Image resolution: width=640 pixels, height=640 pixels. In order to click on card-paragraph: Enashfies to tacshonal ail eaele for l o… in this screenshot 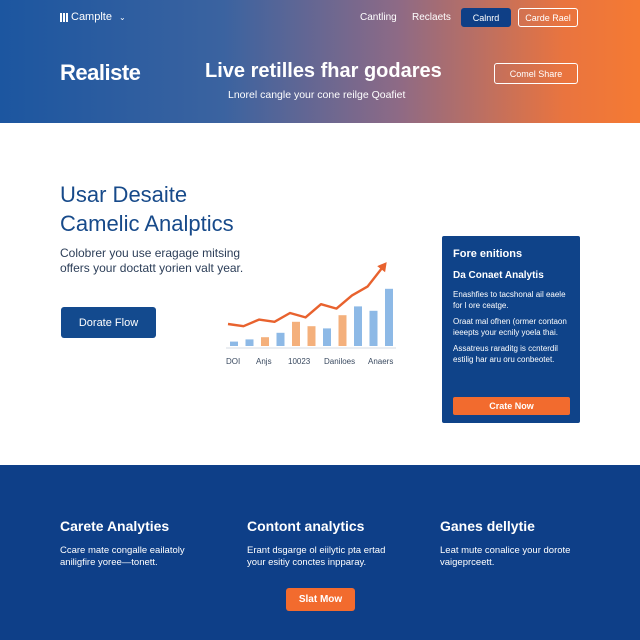, I will do `click(509, 300)`.